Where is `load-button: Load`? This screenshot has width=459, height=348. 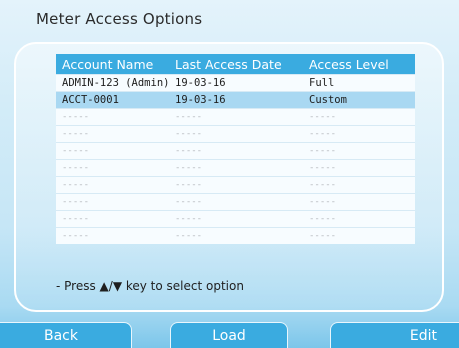
load-button: Load is located at coordinates (229, 335).